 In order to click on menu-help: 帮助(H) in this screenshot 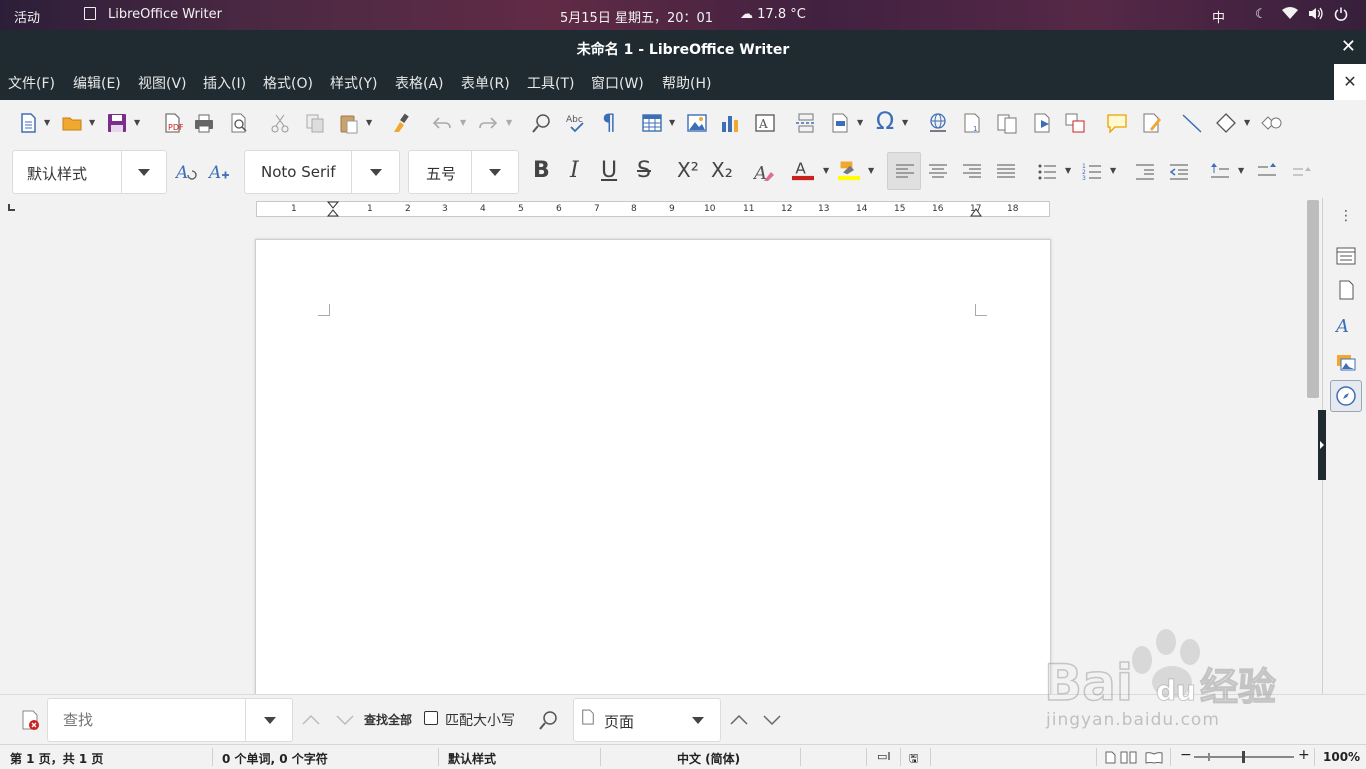, I will do `click(686, 83)`.